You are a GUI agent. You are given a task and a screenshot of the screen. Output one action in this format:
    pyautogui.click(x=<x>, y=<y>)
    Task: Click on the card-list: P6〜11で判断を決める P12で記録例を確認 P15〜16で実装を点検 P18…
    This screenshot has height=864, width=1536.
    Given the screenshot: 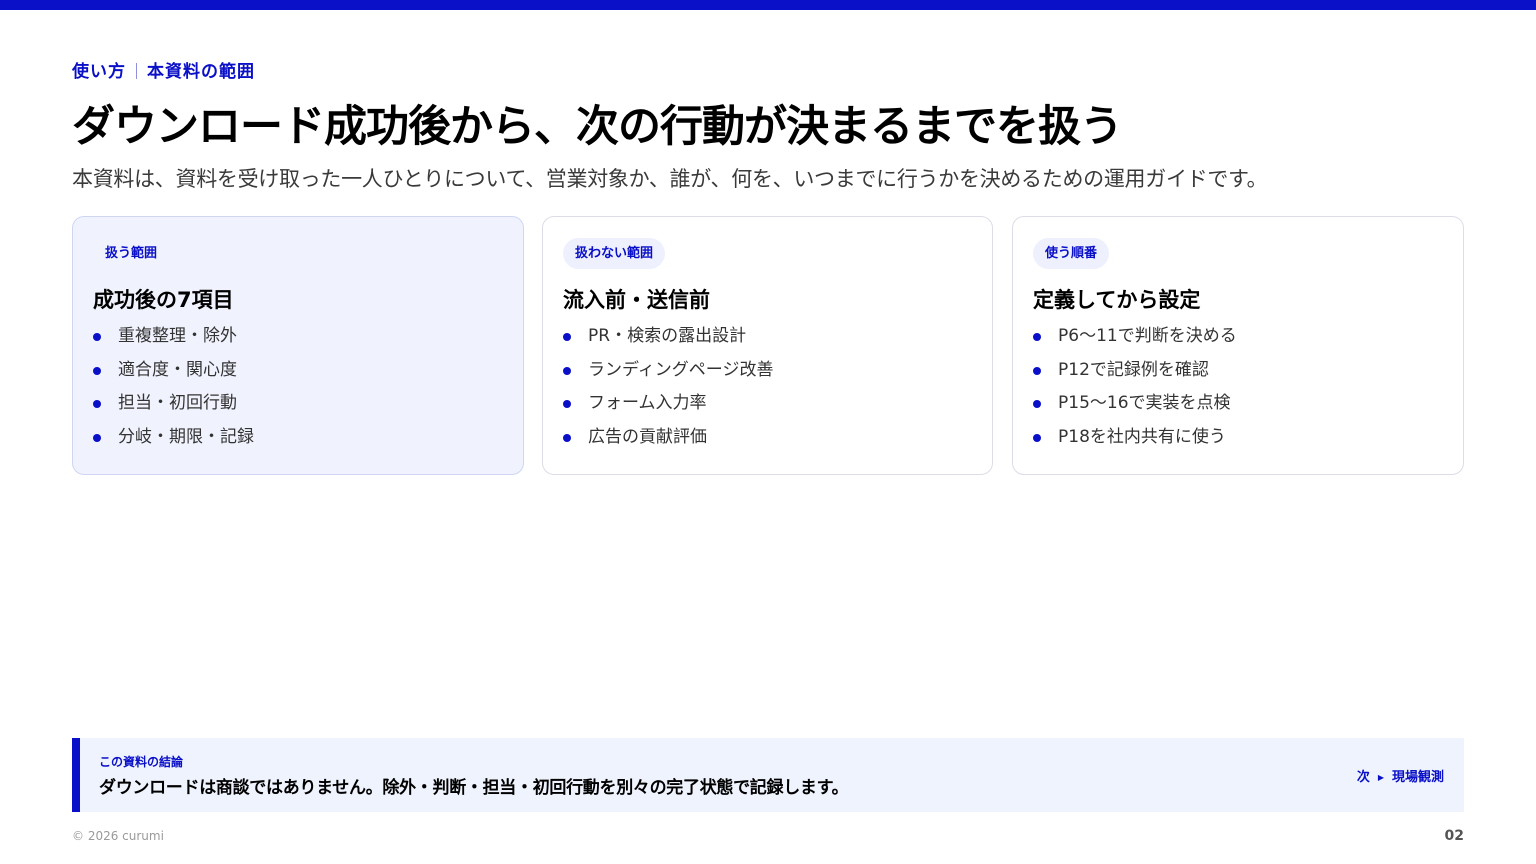 What is the action you would take?
    pyautogui.click(x=1135, y=388)
    